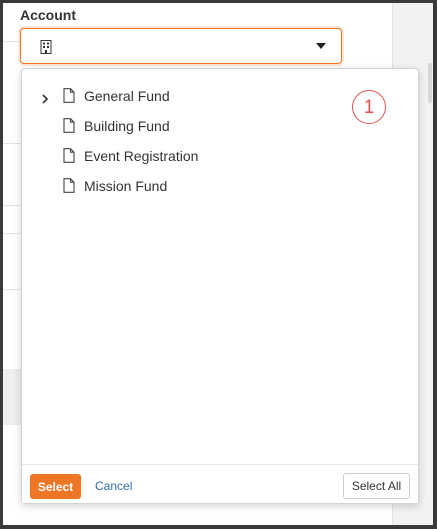 This screenshot has width=437, height=529. Describe the element at coordinates (430, 83) in the screenshot. I see `background-scrollbar` at that location.